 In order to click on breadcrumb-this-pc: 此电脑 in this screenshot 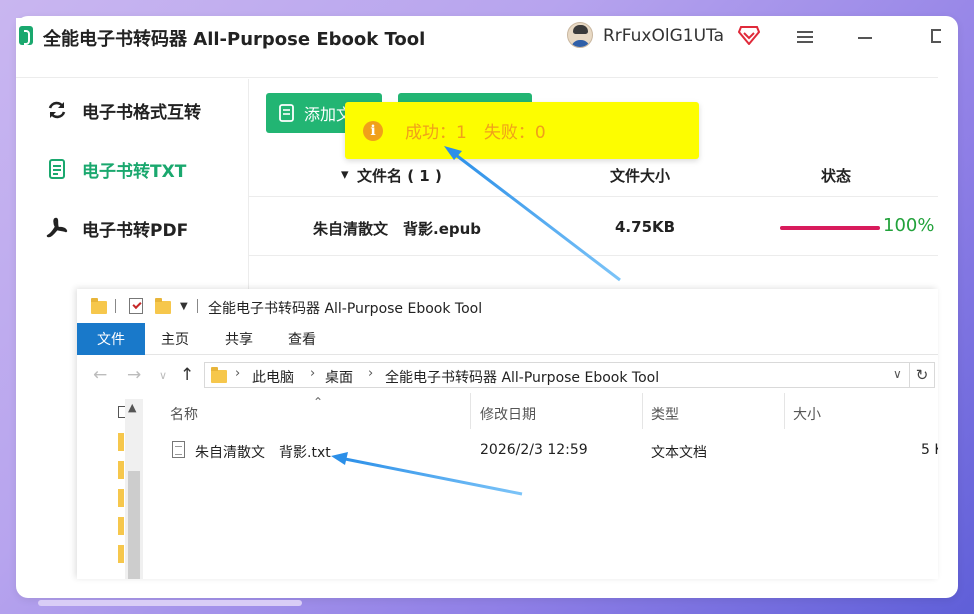, I will do `click(273, 377)`.